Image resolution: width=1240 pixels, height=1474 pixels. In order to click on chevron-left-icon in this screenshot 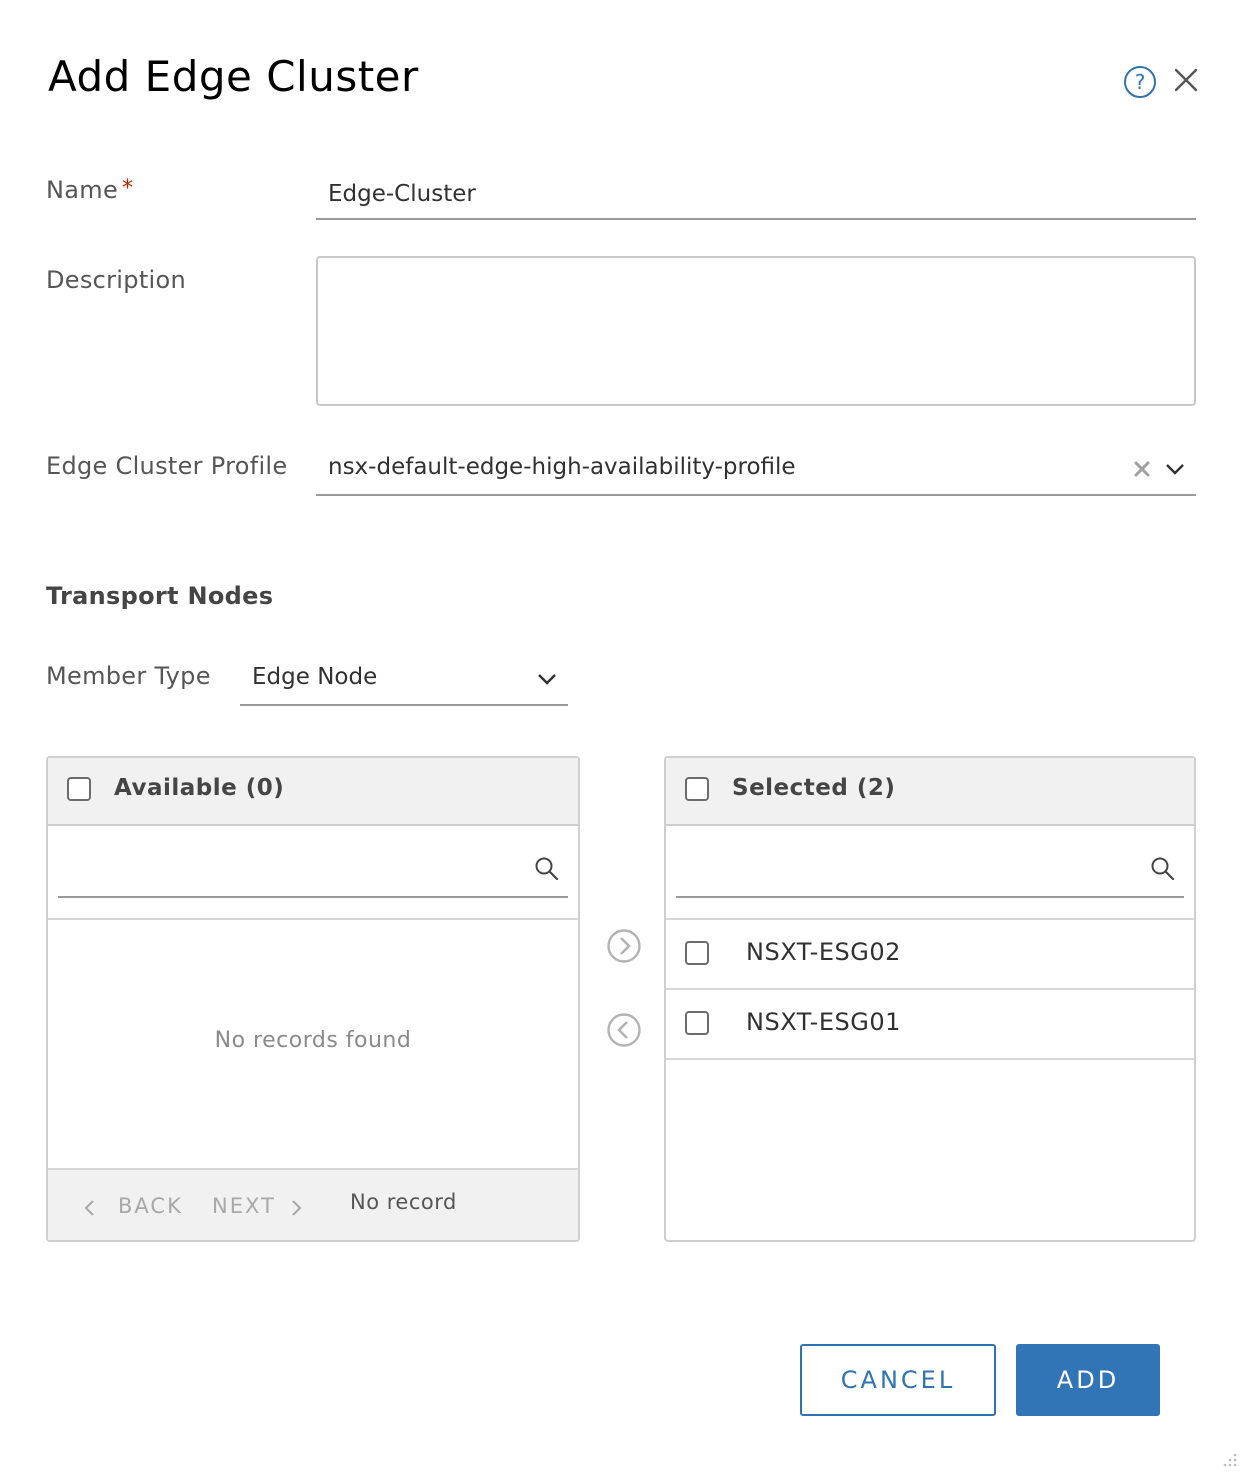, I will do `click(90, 1208)`.